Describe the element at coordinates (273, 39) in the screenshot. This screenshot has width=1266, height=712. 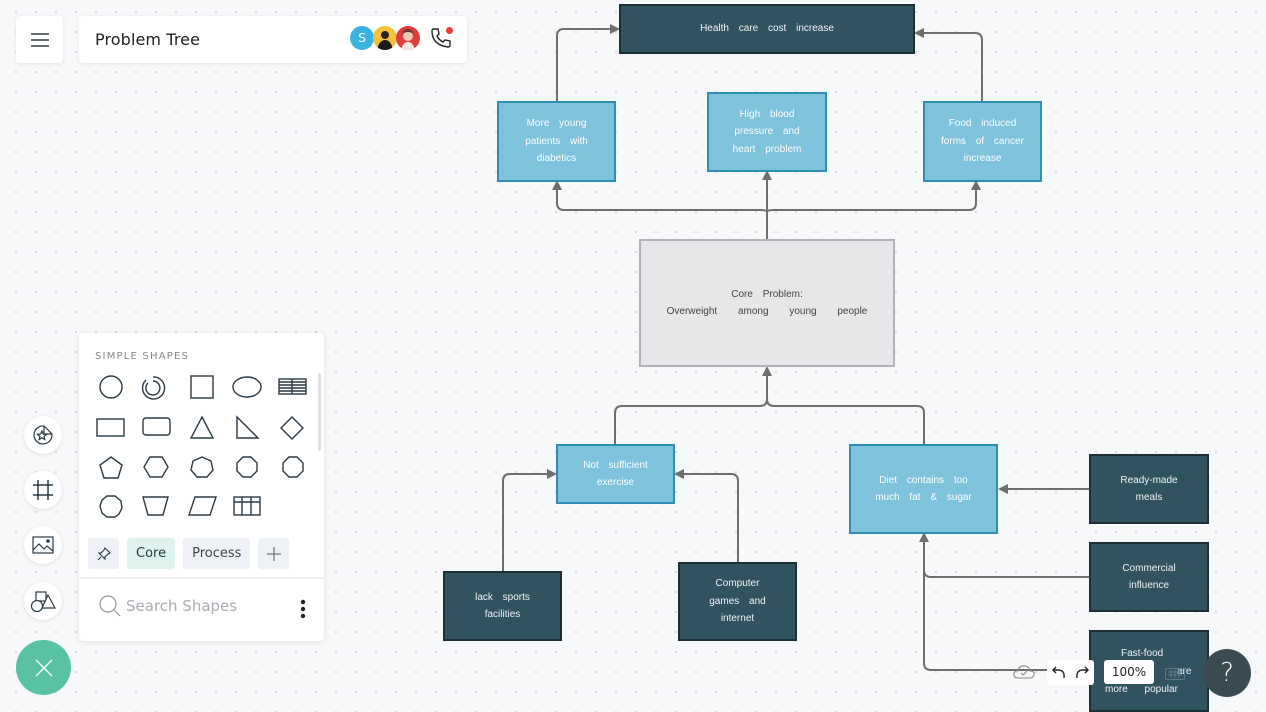
I see `document-title-bar: Problem Tree S` at that location.